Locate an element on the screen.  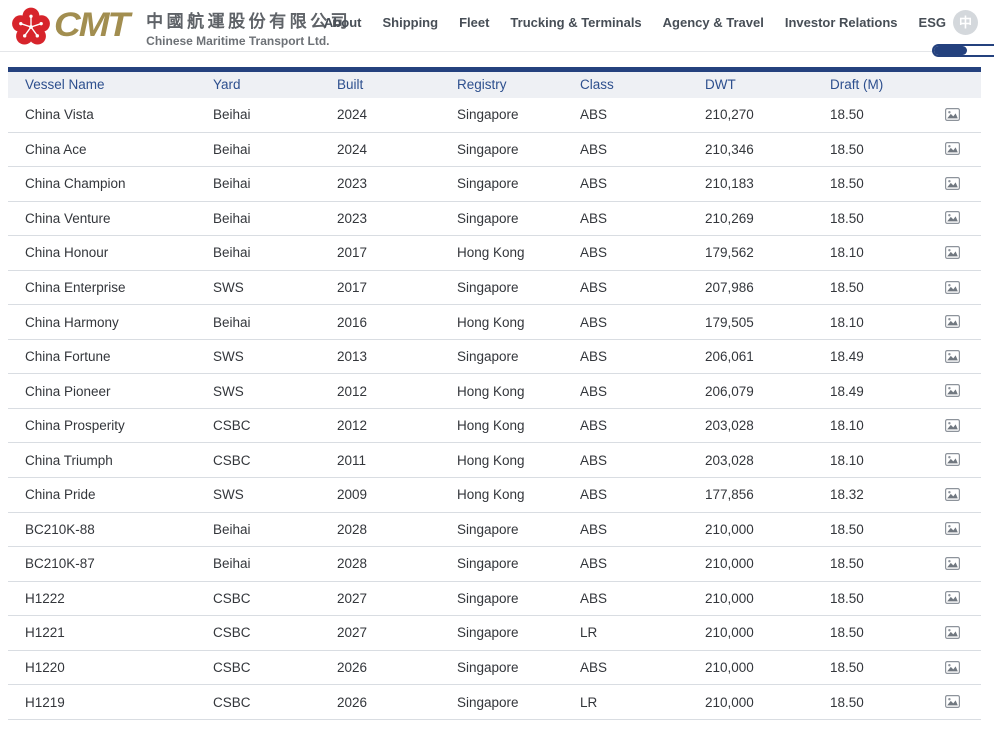
cell-vessel-name: China Venture is located at coordinates (68, 218).